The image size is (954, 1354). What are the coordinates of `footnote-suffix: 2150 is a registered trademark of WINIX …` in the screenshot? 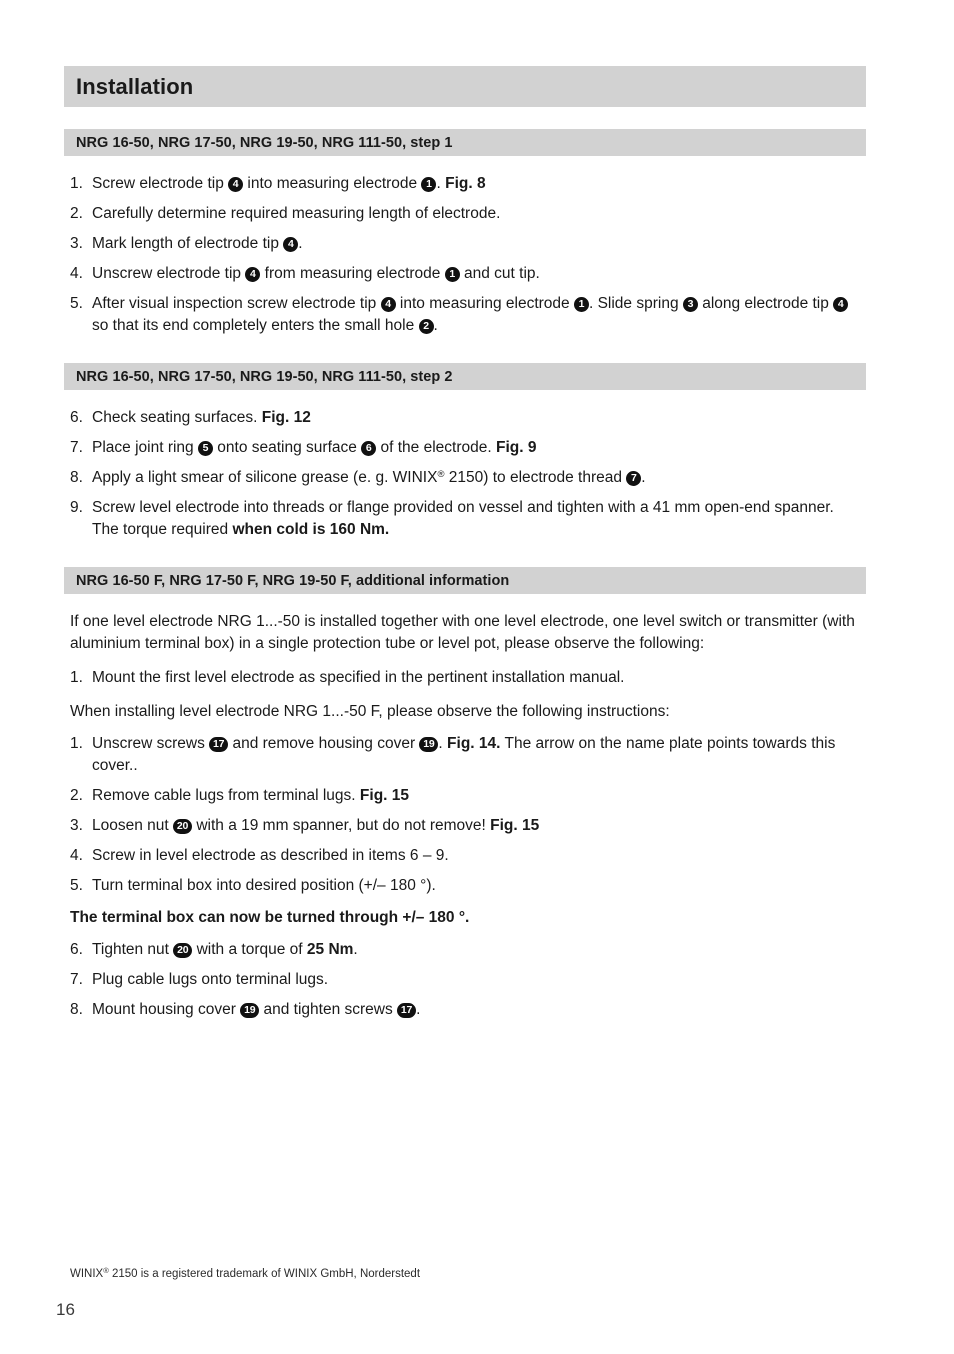 It's located at (264, 1274).